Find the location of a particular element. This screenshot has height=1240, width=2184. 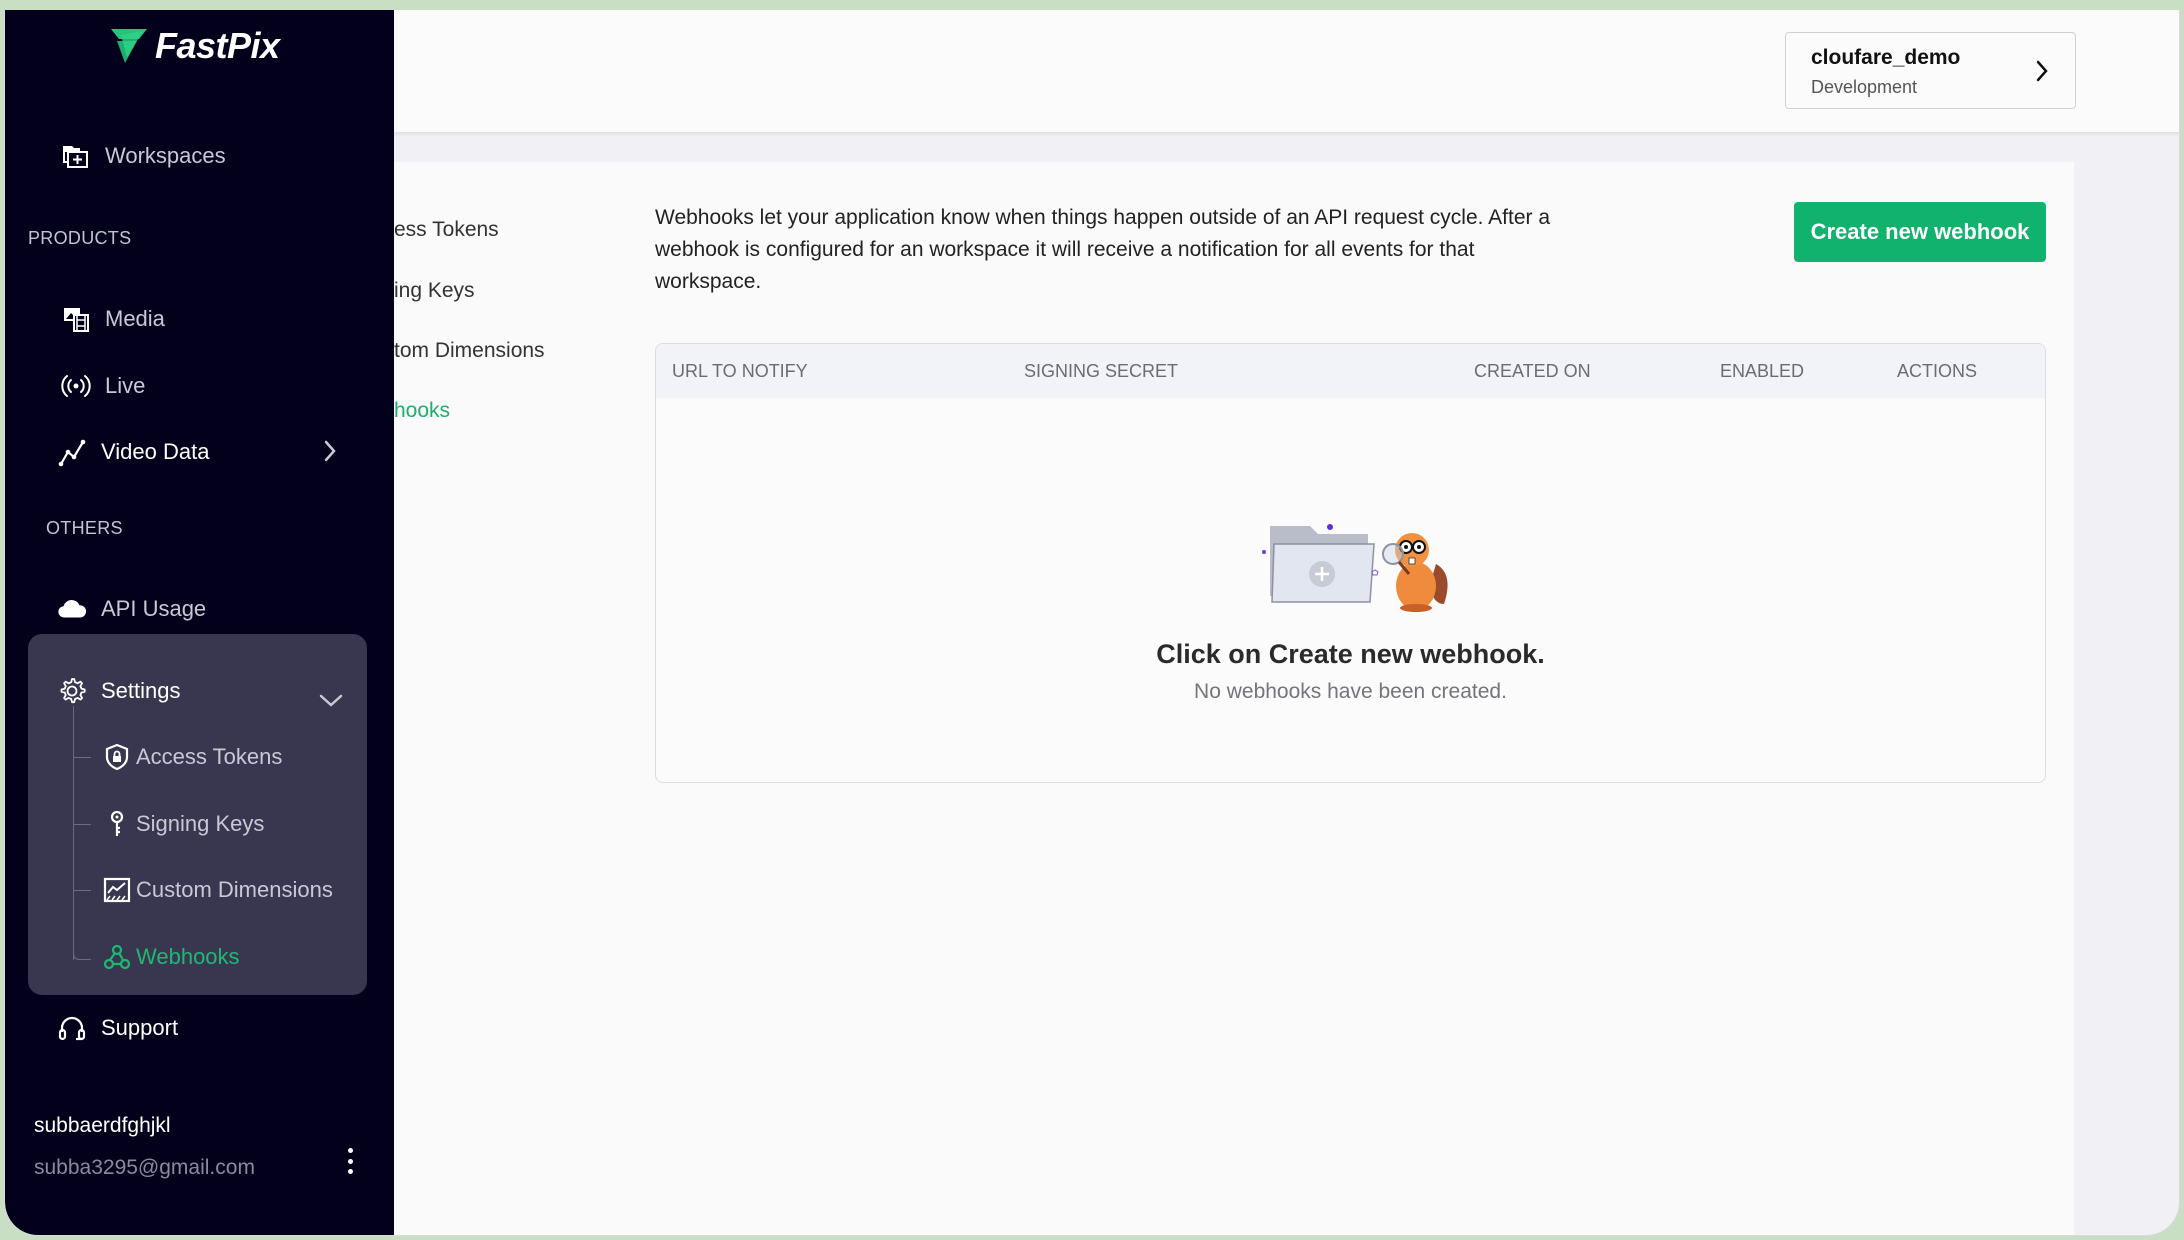

fastpix-logo: FastPix is located at coordinates (194, 46).